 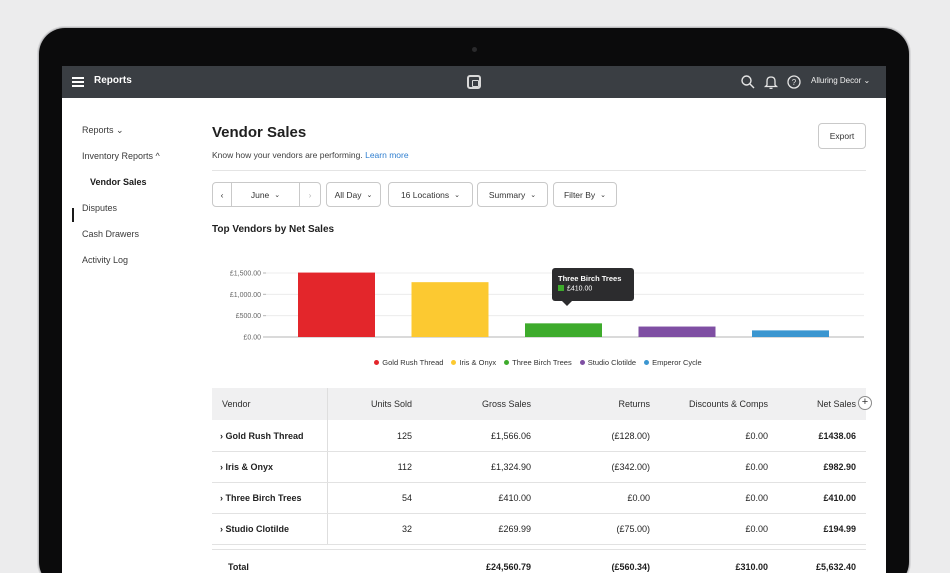 I want to click on total-gross-sales: £24,560.79, so click(x=508, y=567).